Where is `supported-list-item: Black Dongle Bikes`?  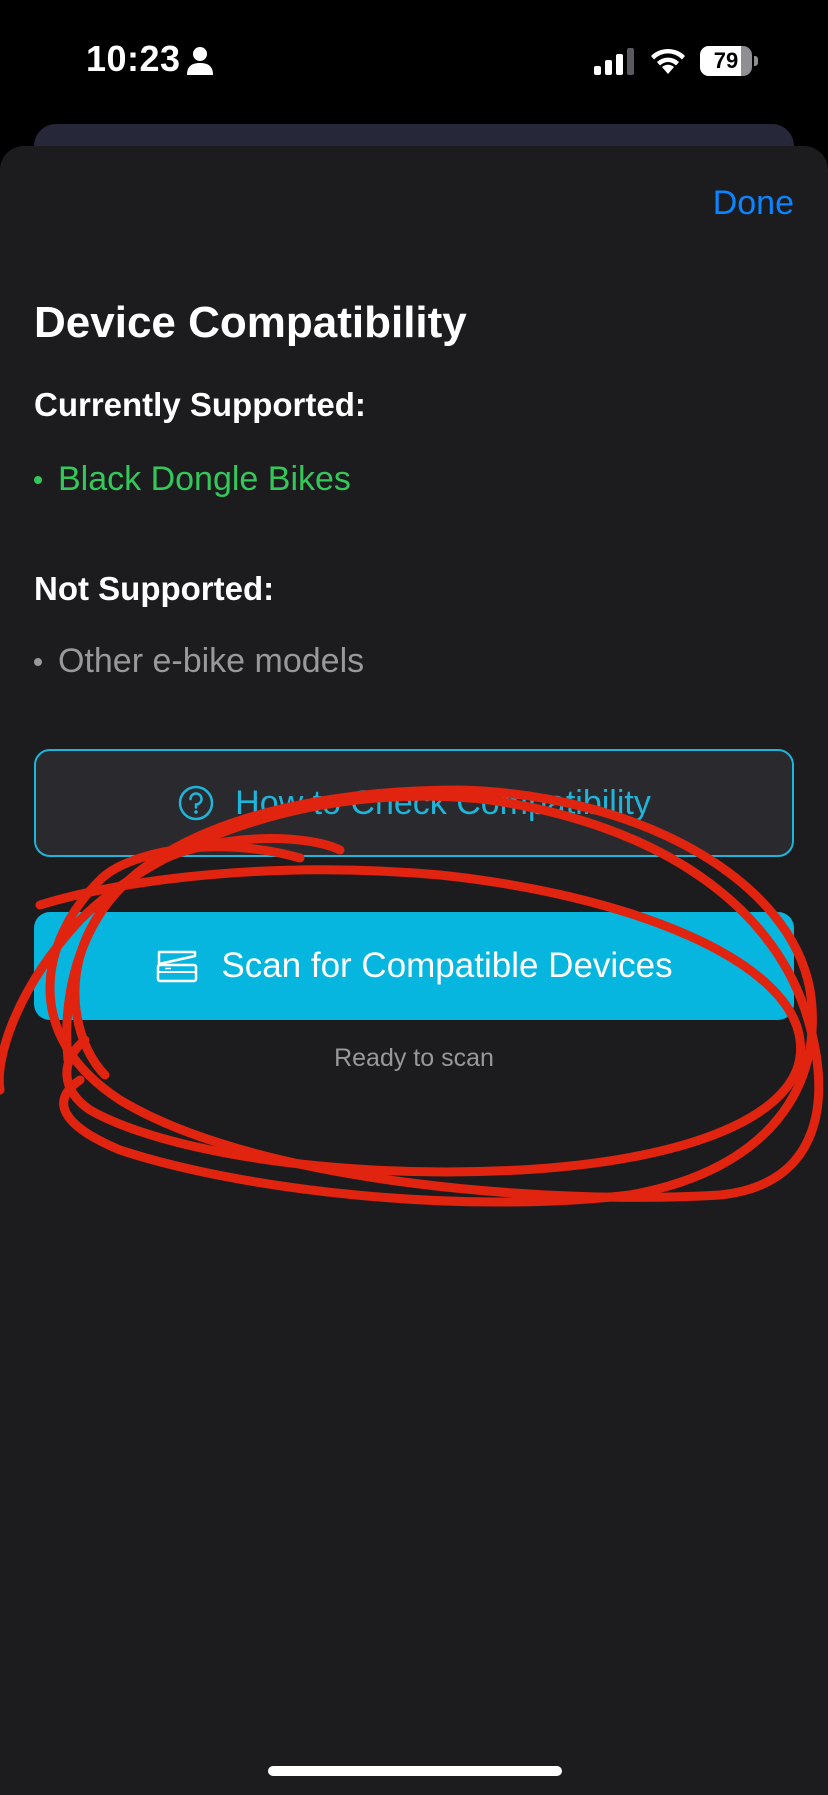 supported-list-item: Black Dongle Bikes is located at coordinates (192, 479).